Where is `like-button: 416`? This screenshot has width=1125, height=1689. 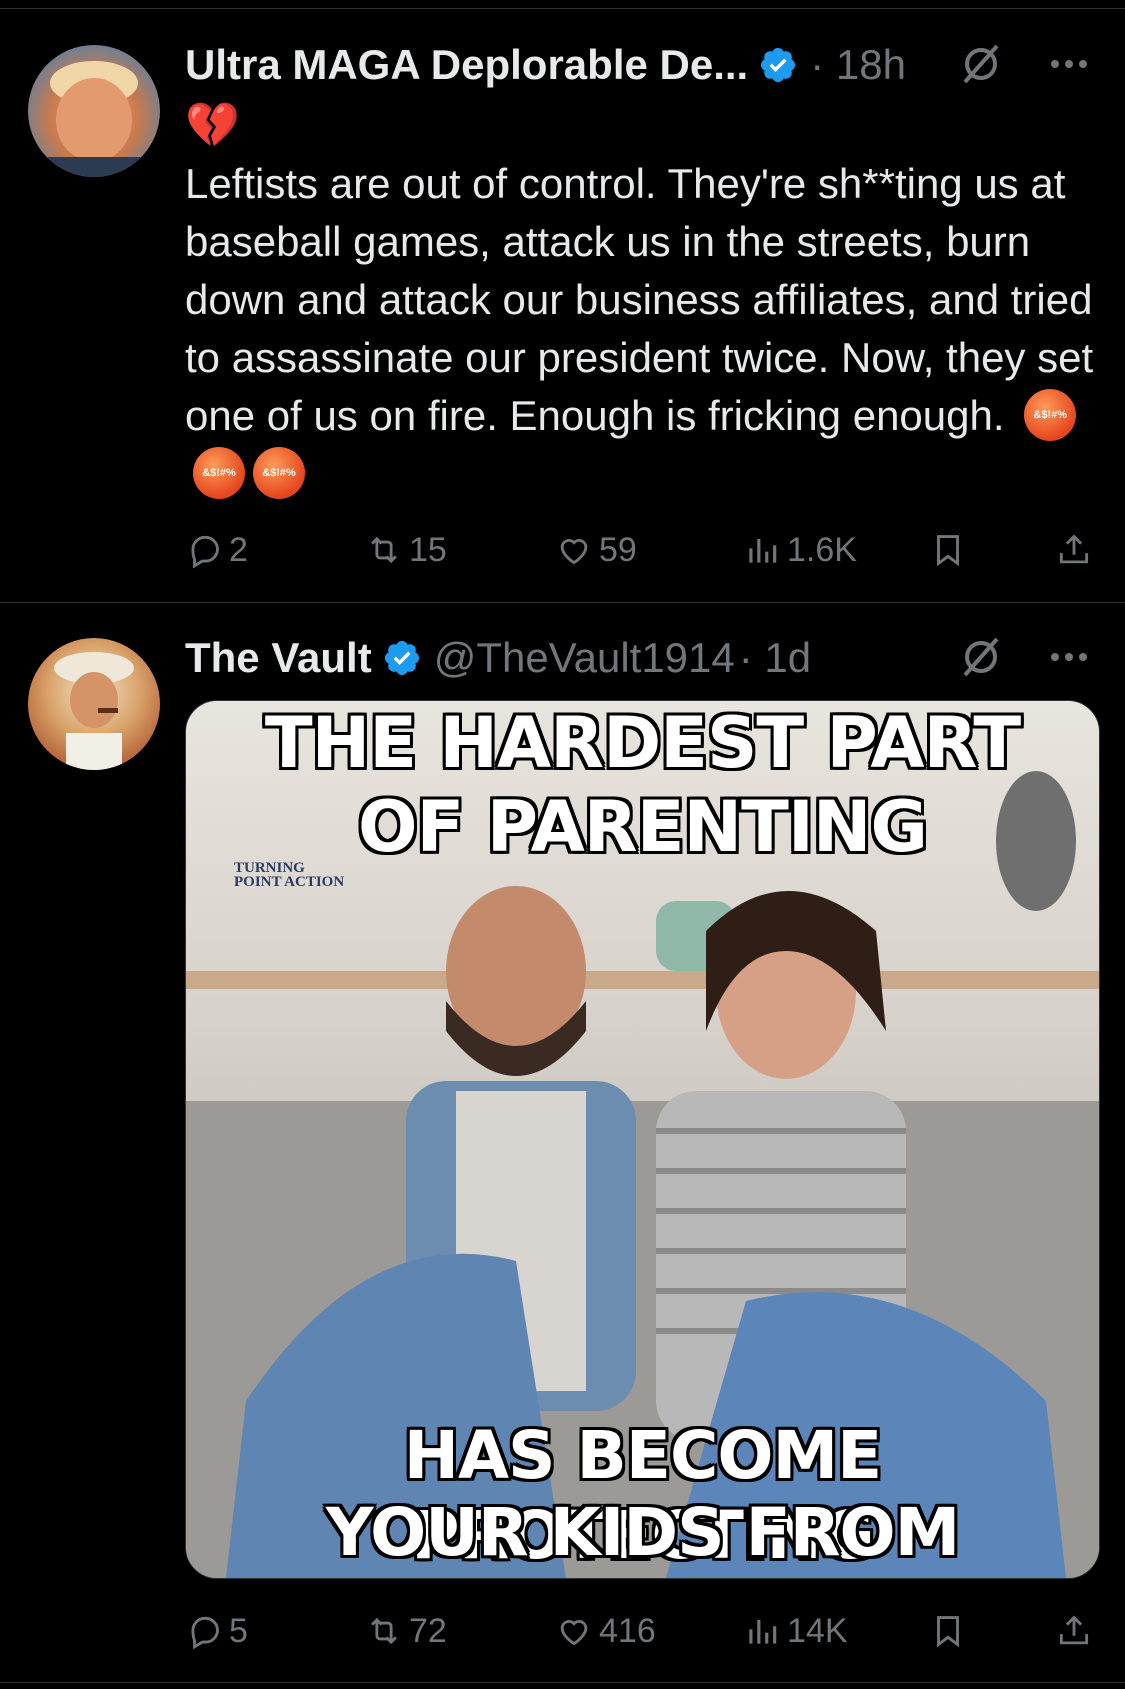 like-button: 416 is located at coordinates (605, 1631).